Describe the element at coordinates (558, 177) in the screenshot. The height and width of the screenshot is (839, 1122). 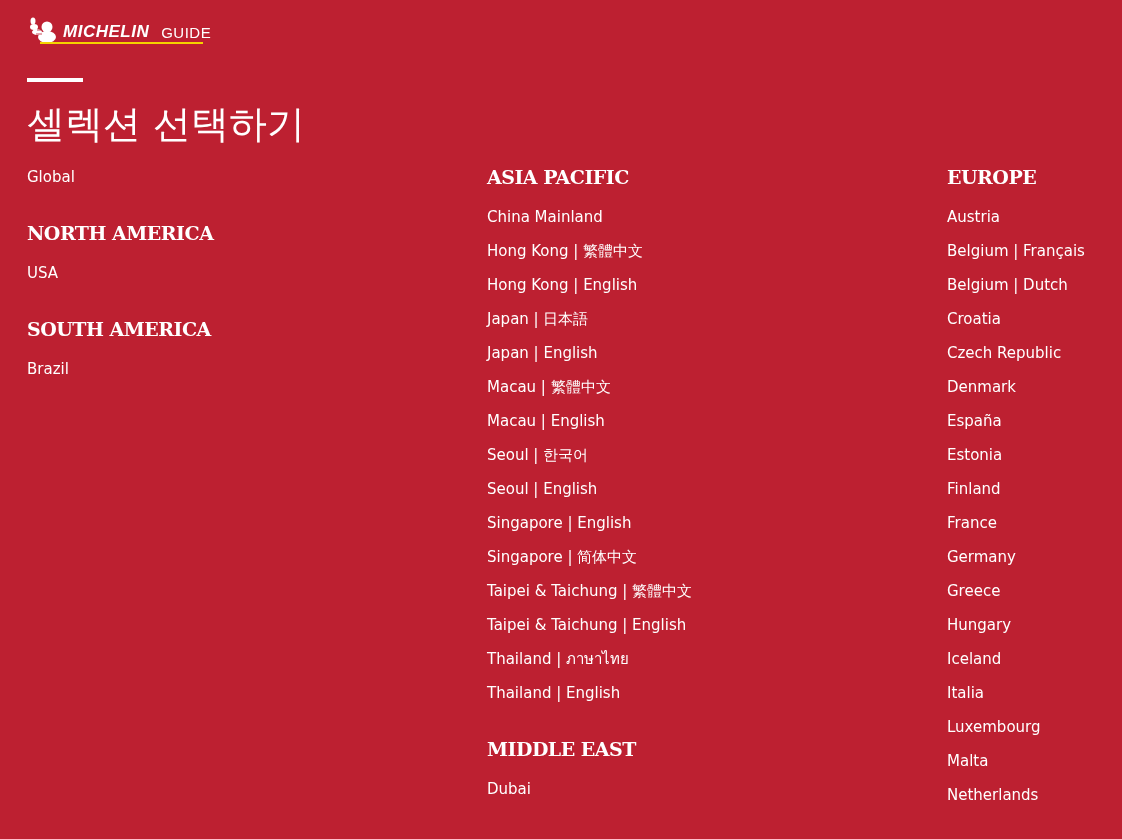
I see `region-heading: ASIA PACIFIC` at that location.